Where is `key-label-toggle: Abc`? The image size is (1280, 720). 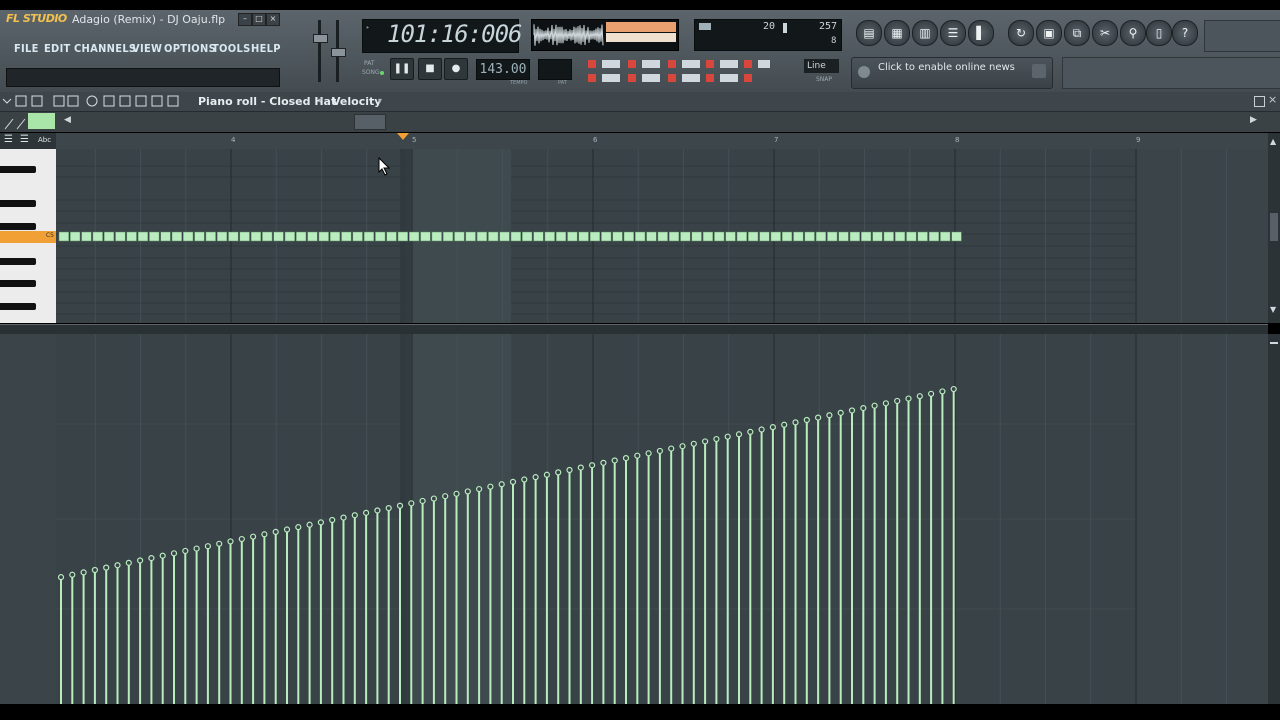
key-label-toggle: Abc is located at coordinates (44, 140).